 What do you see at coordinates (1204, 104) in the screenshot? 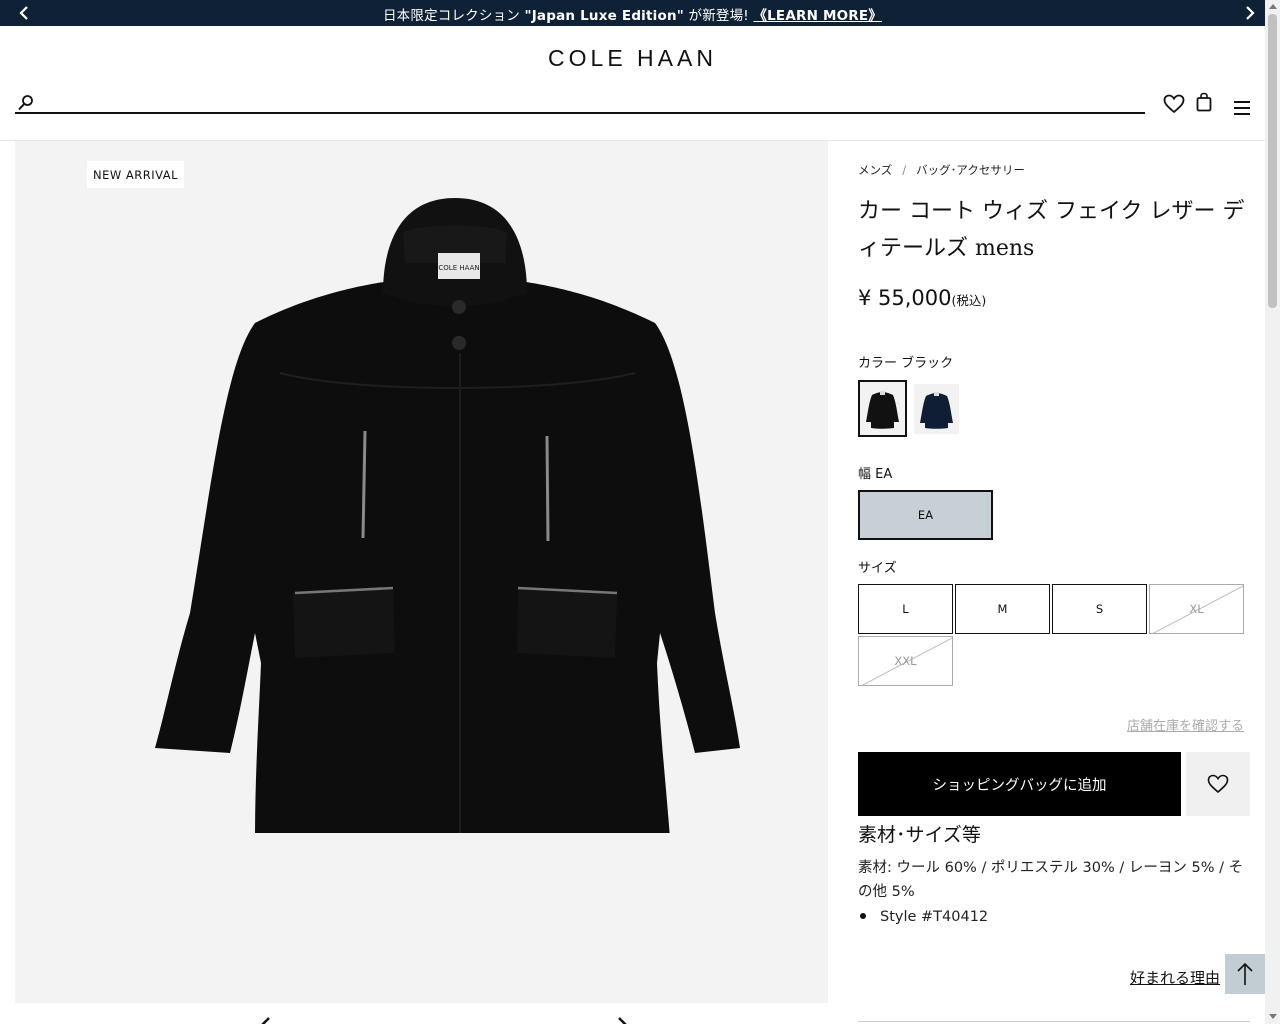
I see `bag-icon` at bounding box center [1204, 104].